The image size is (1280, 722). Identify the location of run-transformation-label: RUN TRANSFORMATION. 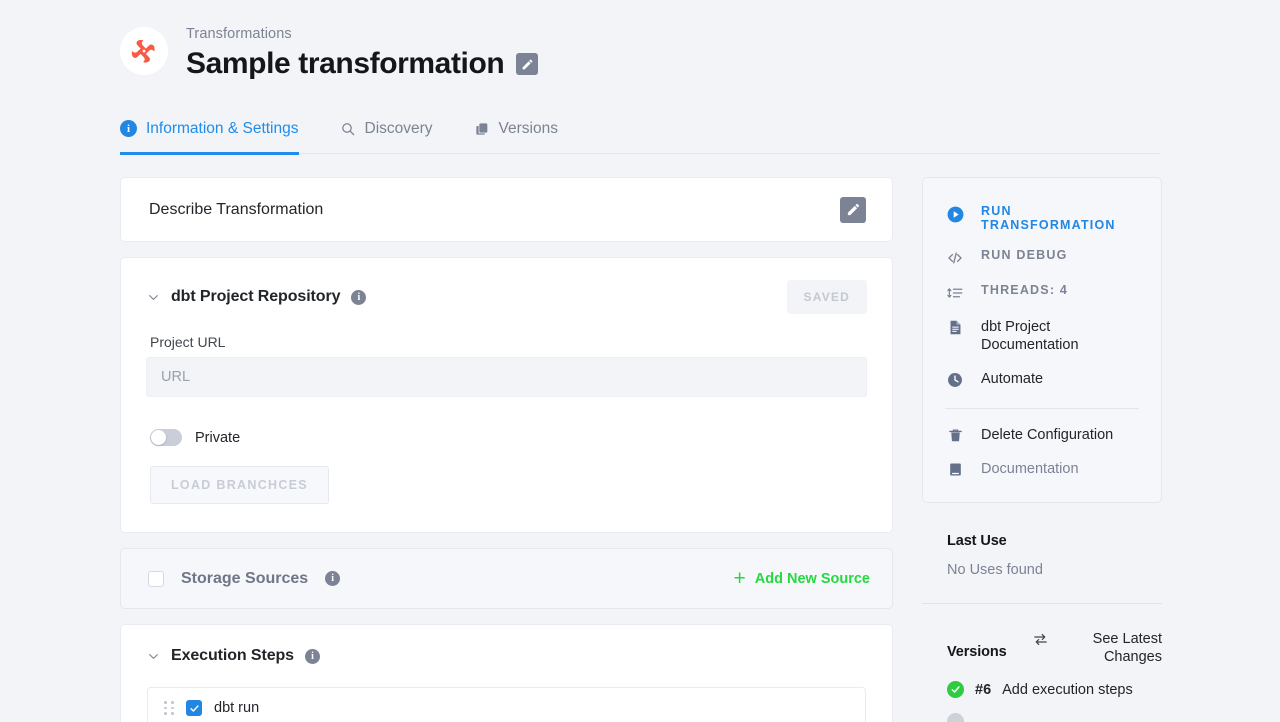
(1048, 218).